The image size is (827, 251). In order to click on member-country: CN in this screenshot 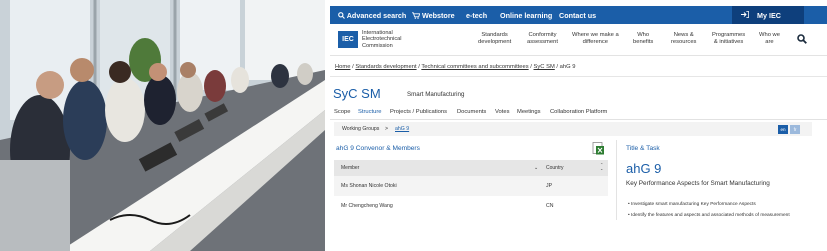, I will do `click(550, 206)`.